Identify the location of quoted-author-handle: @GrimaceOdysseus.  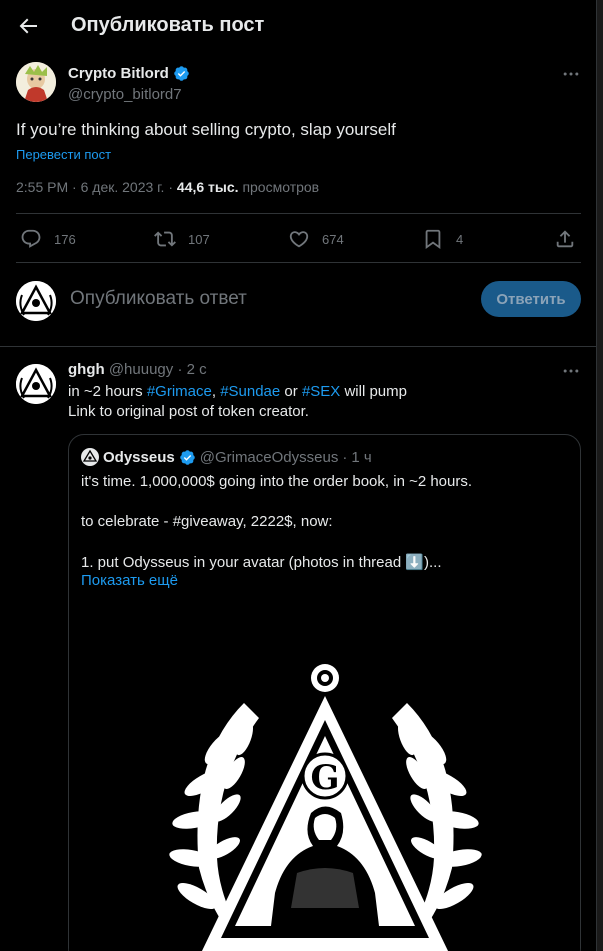
(269, 457).